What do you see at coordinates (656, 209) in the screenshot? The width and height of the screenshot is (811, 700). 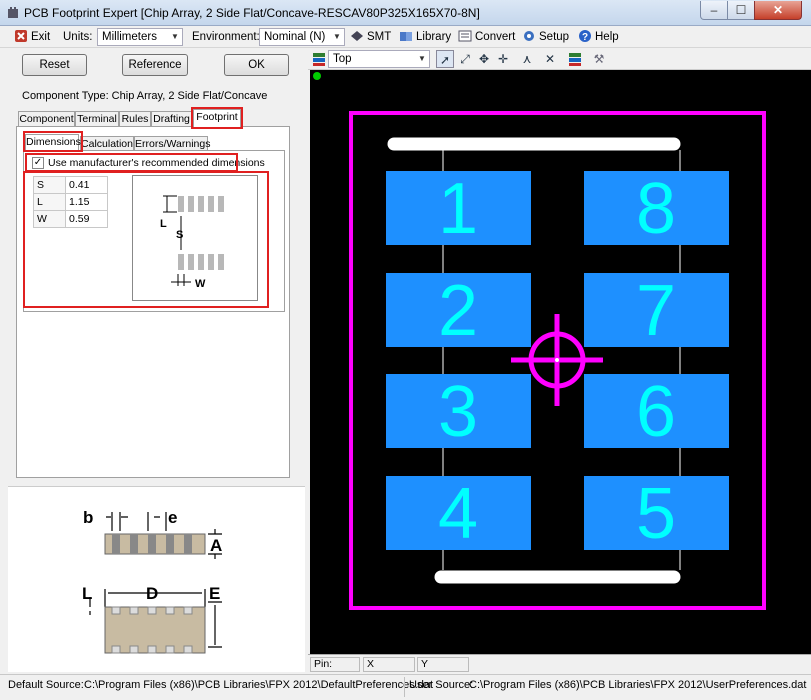 I see `pad-8: 8` at bounding box center [656, 209].